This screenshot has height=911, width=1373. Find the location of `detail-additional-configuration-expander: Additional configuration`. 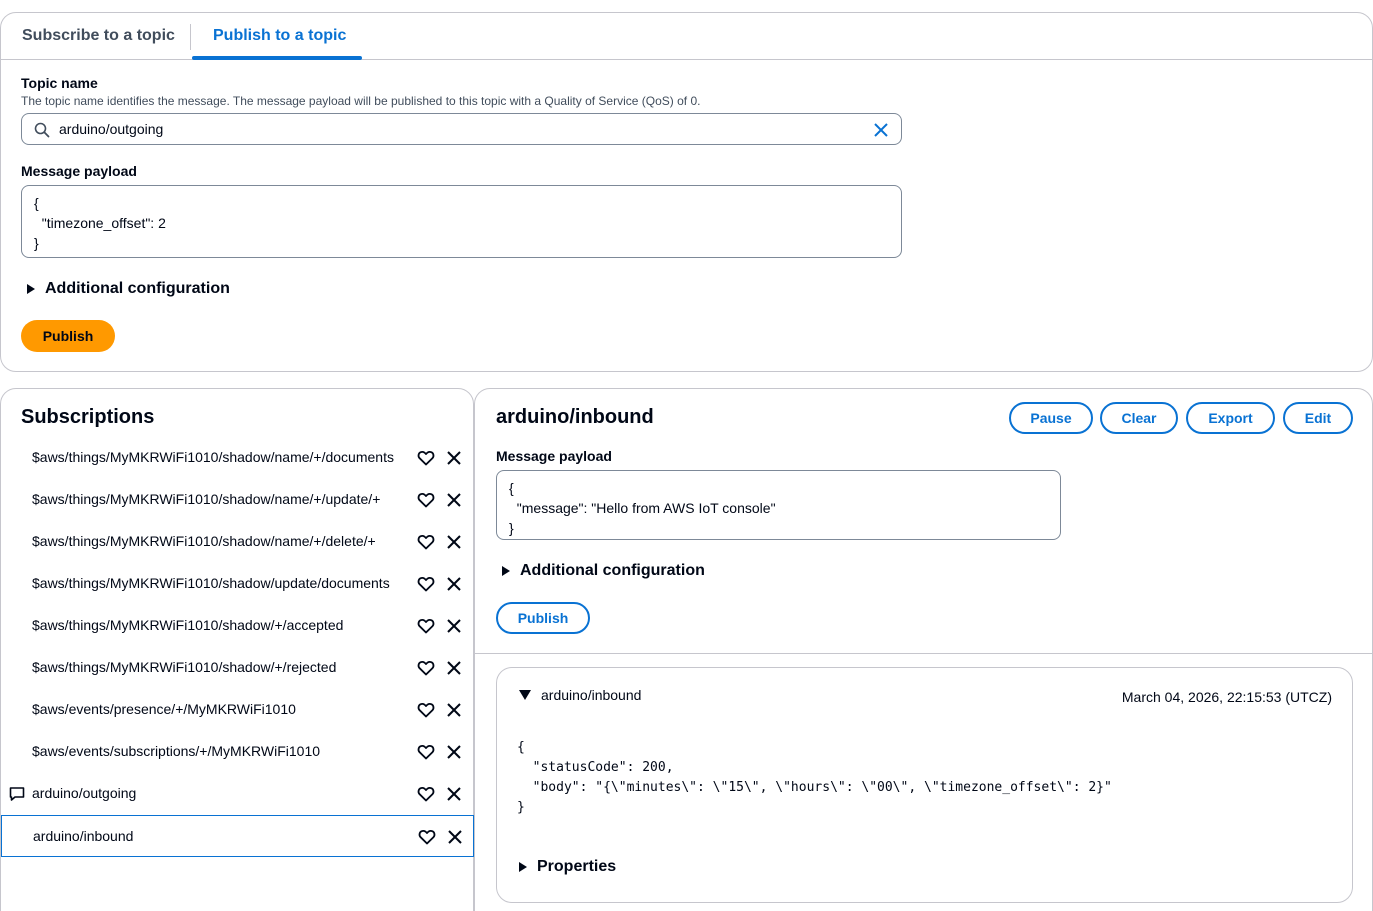

detail-additional-configuration-expander: Additional configuration is located at coordinates (603, 571).